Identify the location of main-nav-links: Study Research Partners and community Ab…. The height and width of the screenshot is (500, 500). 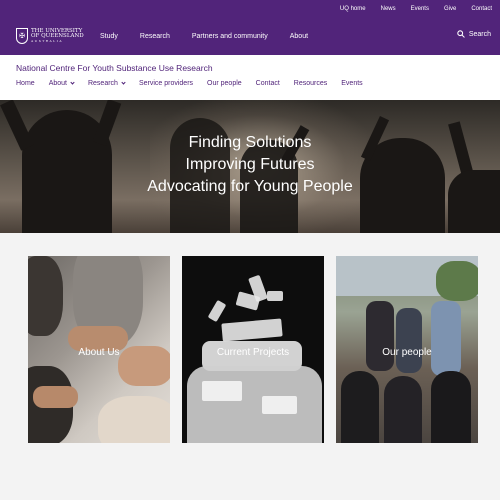
(215, 36).